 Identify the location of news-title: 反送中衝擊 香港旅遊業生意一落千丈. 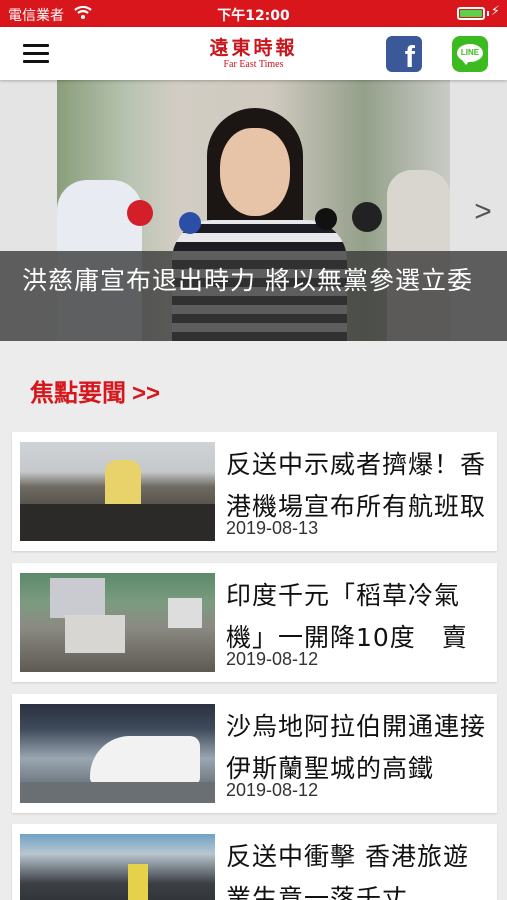
(347, 871).